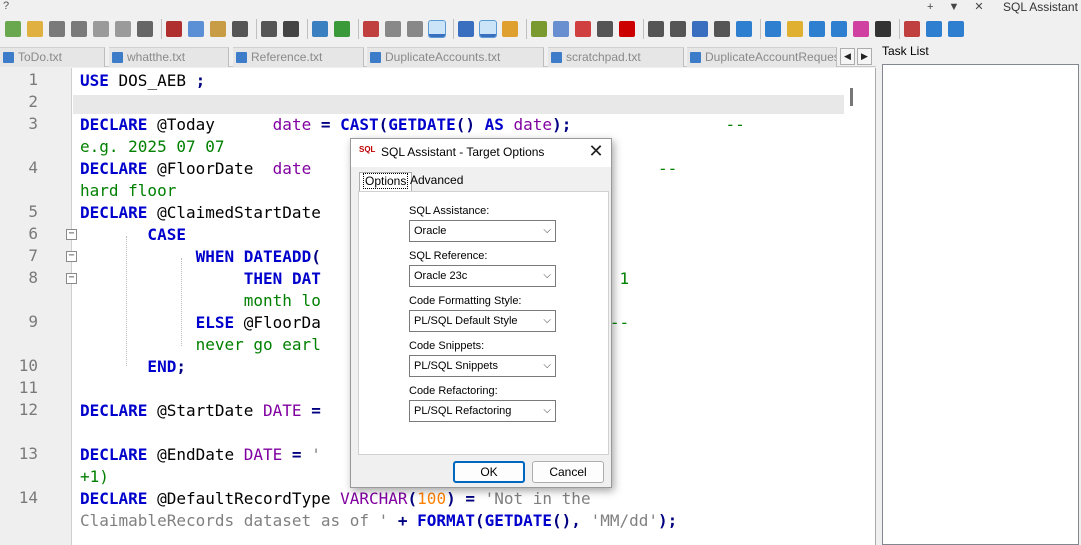 This screenshot has width=1081, height=545. What do you see at coordinates (79, 29) in the screenshot?
I see `save-all-icon` at bounding box center [79, 29].